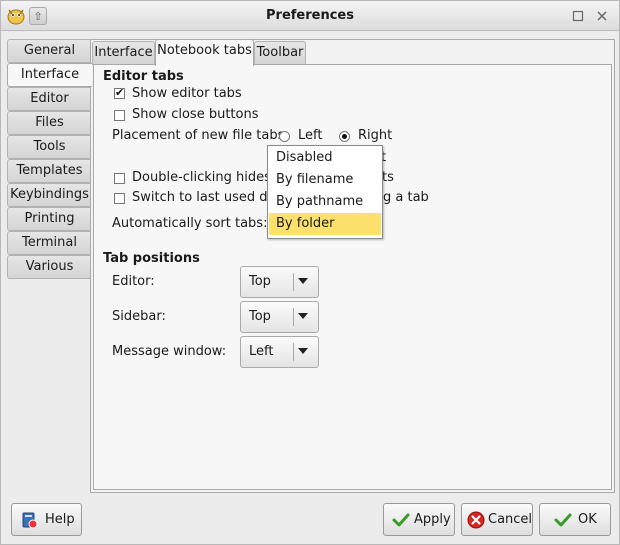 The image size is (620, 545). I want to click on double-click-hides-checkbox, so click(119, 178).